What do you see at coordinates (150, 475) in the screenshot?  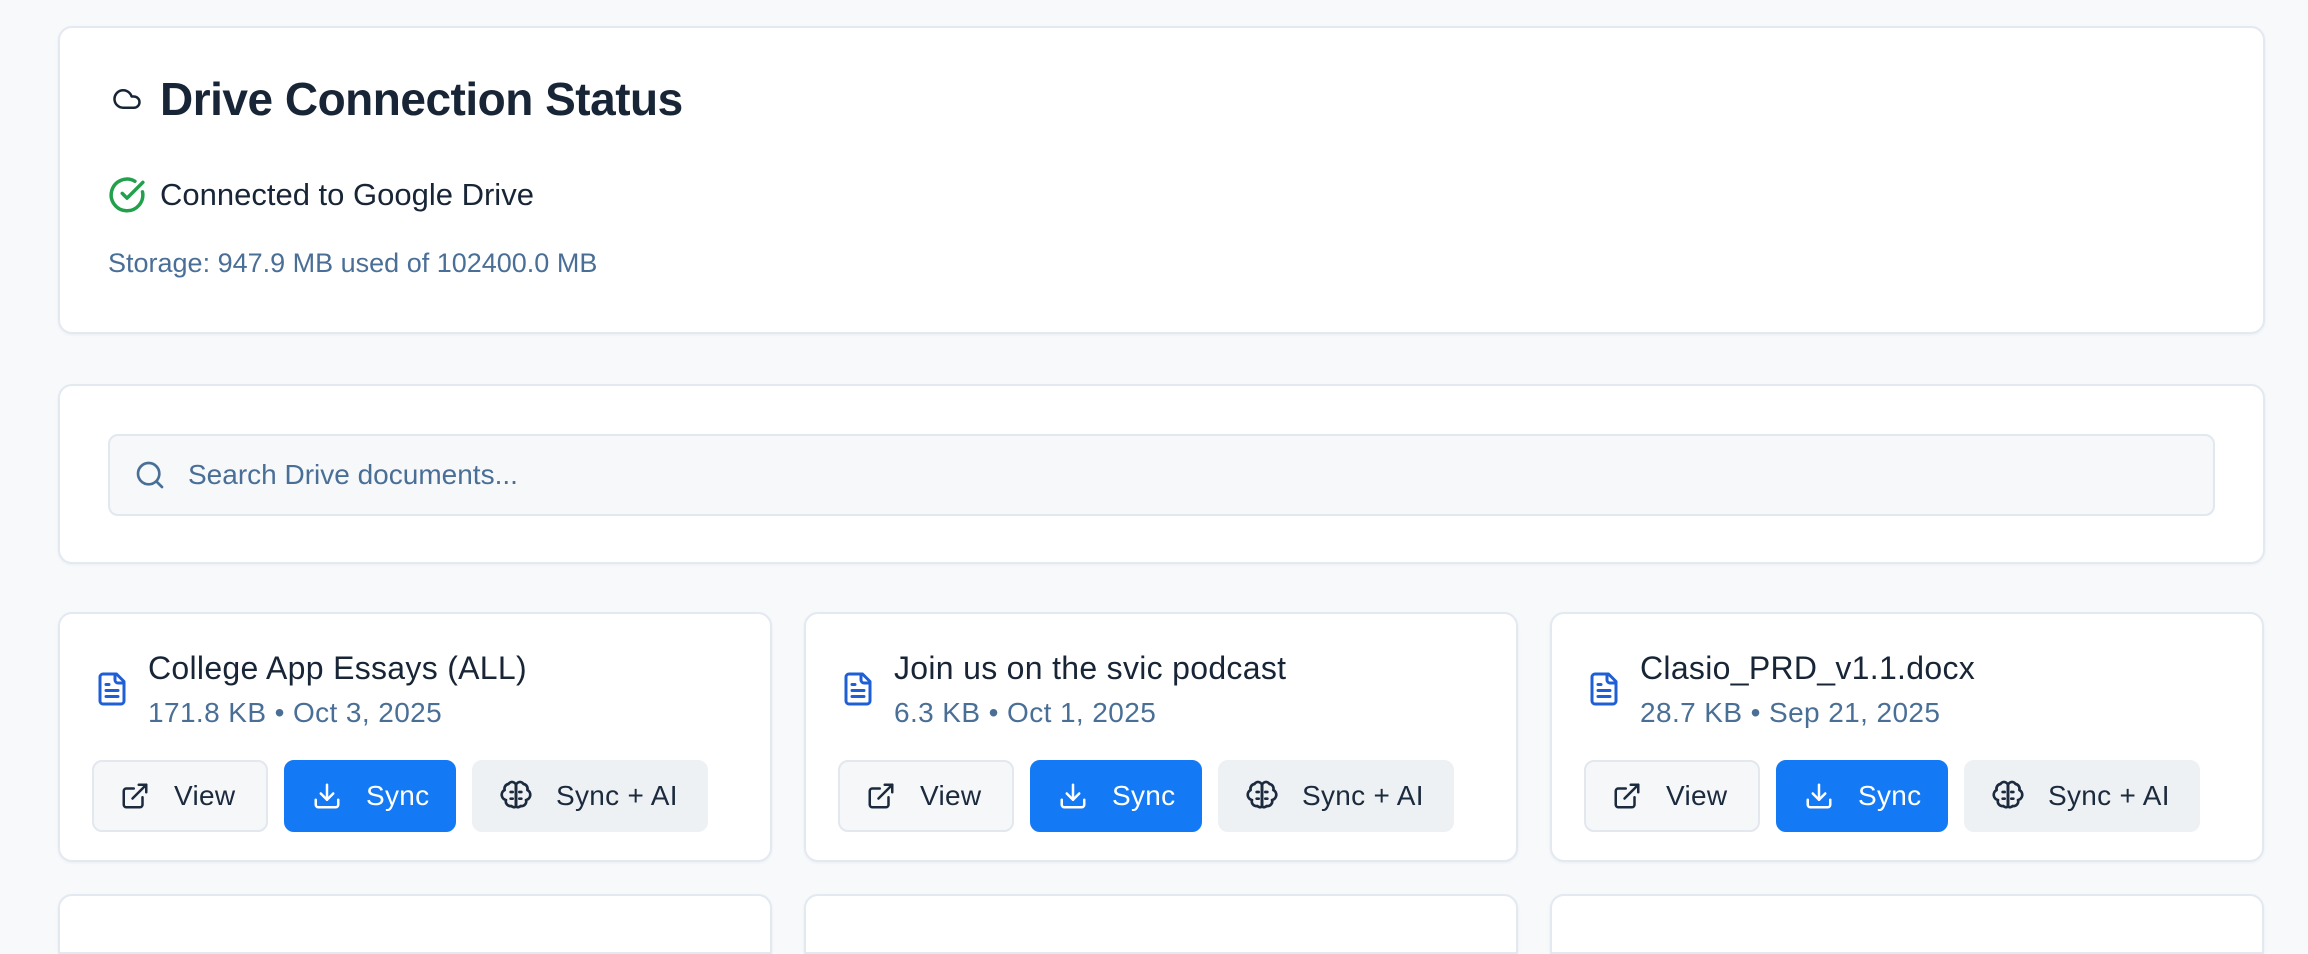 I see `search-icon` at bounding box center [150, 475].